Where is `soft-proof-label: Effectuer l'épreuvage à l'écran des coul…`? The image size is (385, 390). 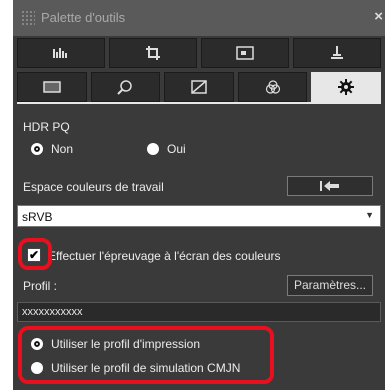
soft-proof-label: Effectuer l'épreuvage à l'écran des coul… is located at coordinates (164, 256).